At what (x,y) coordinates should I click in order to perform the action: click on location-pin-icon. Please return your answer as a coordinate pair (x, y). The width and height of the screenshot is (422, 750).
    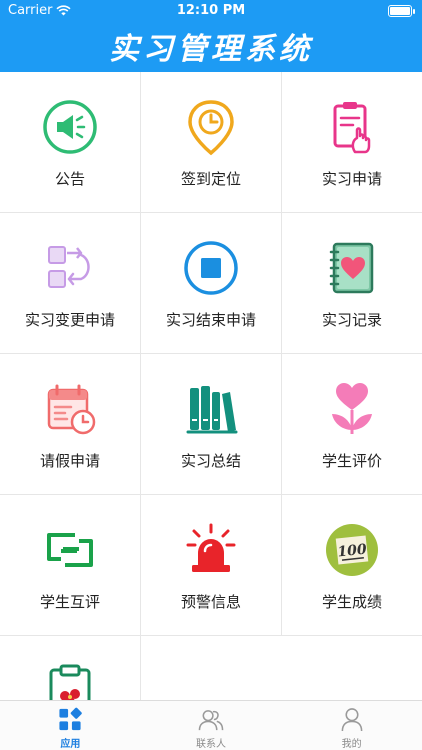
    Looking at the image, I should click on (211, 128).